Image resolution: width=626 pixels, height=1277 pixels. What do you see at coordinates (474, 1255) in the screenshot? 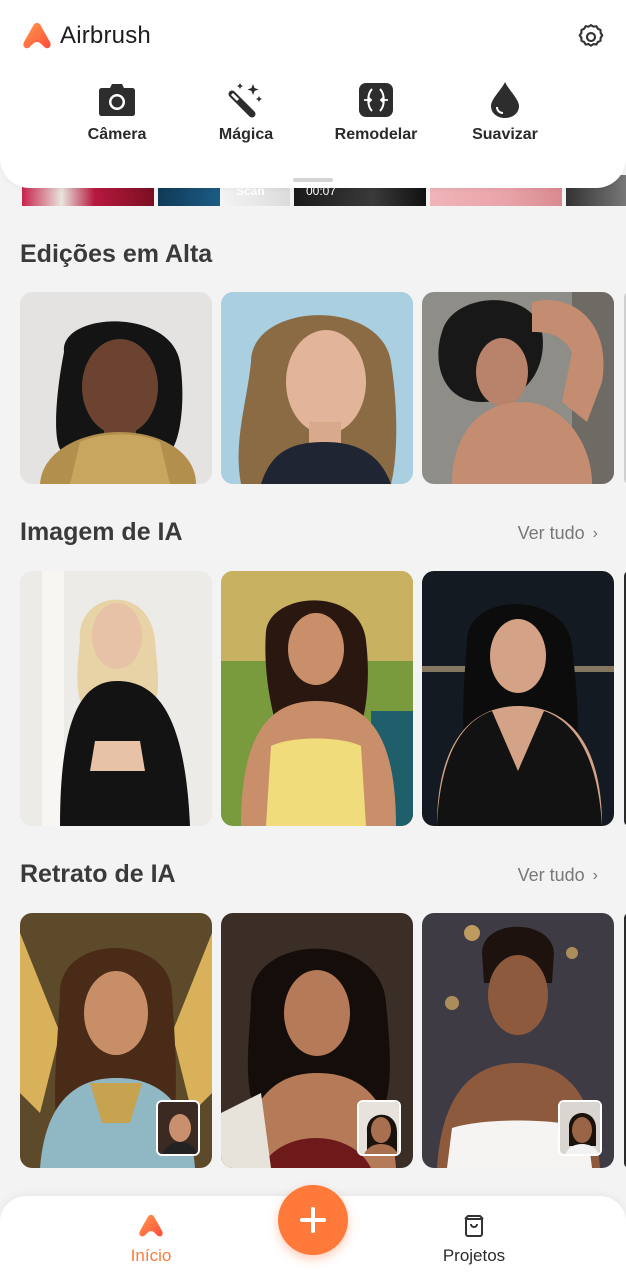
I see `nav-label: Projetos` at bounding box center [474, 1255].